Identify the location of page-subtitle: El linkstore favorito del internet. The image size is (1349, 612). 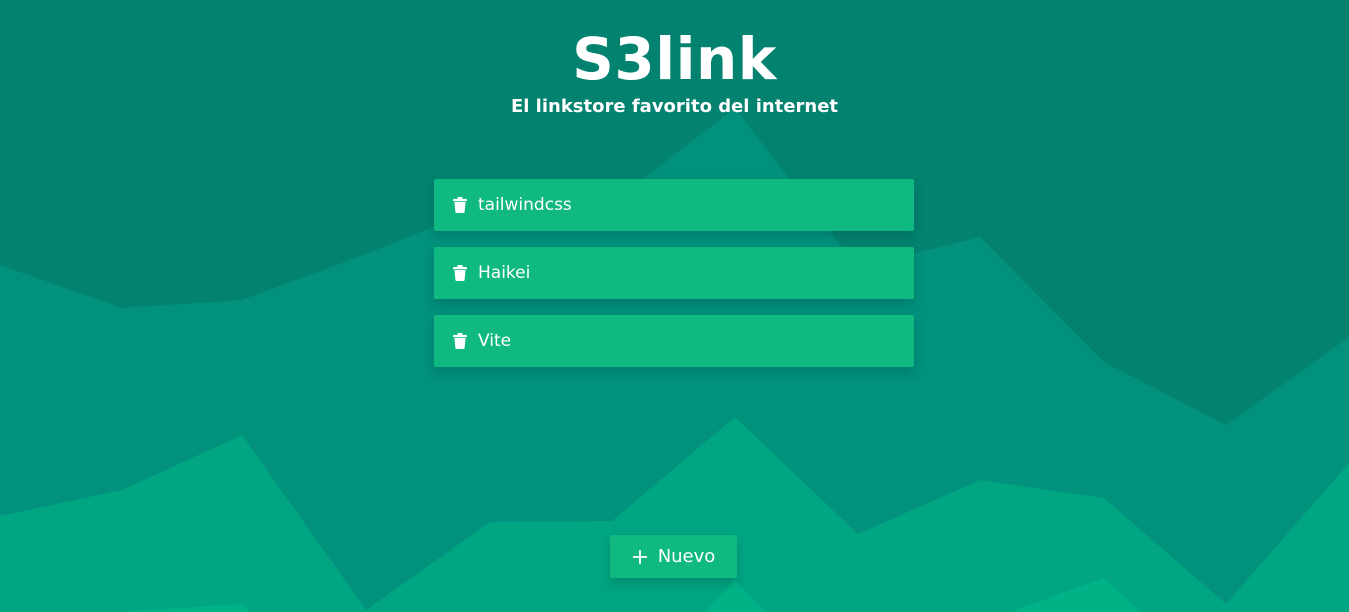
(674, 106).